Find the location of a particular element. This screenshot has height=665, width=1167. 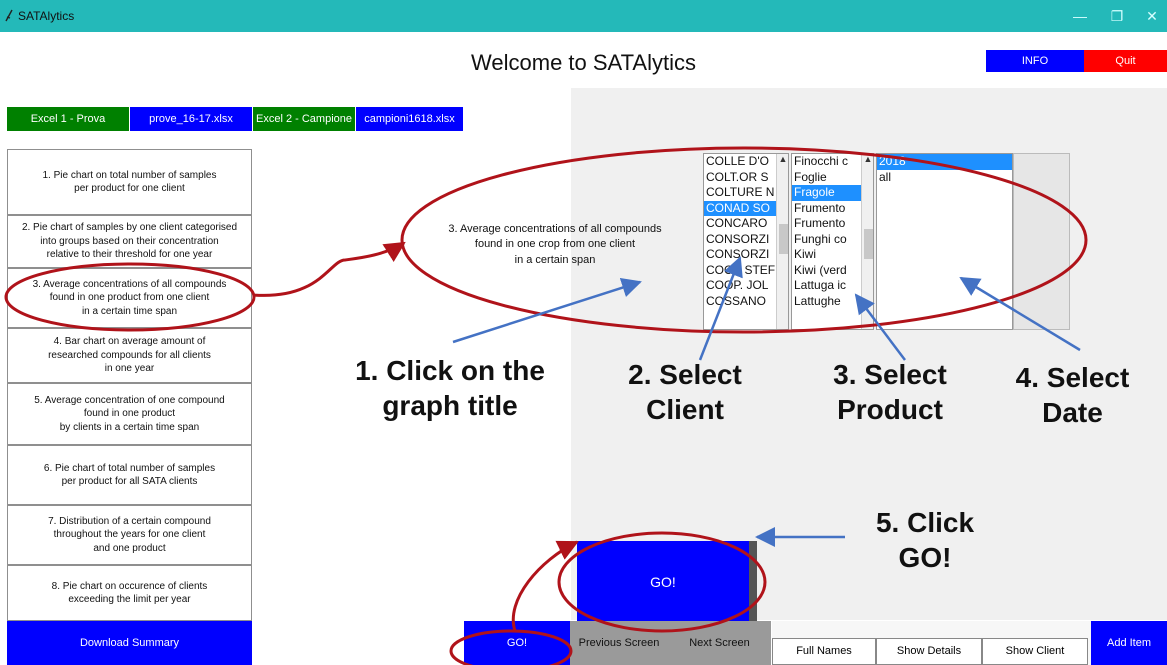

info-button: INFO is located at coordinates (1035, 61).